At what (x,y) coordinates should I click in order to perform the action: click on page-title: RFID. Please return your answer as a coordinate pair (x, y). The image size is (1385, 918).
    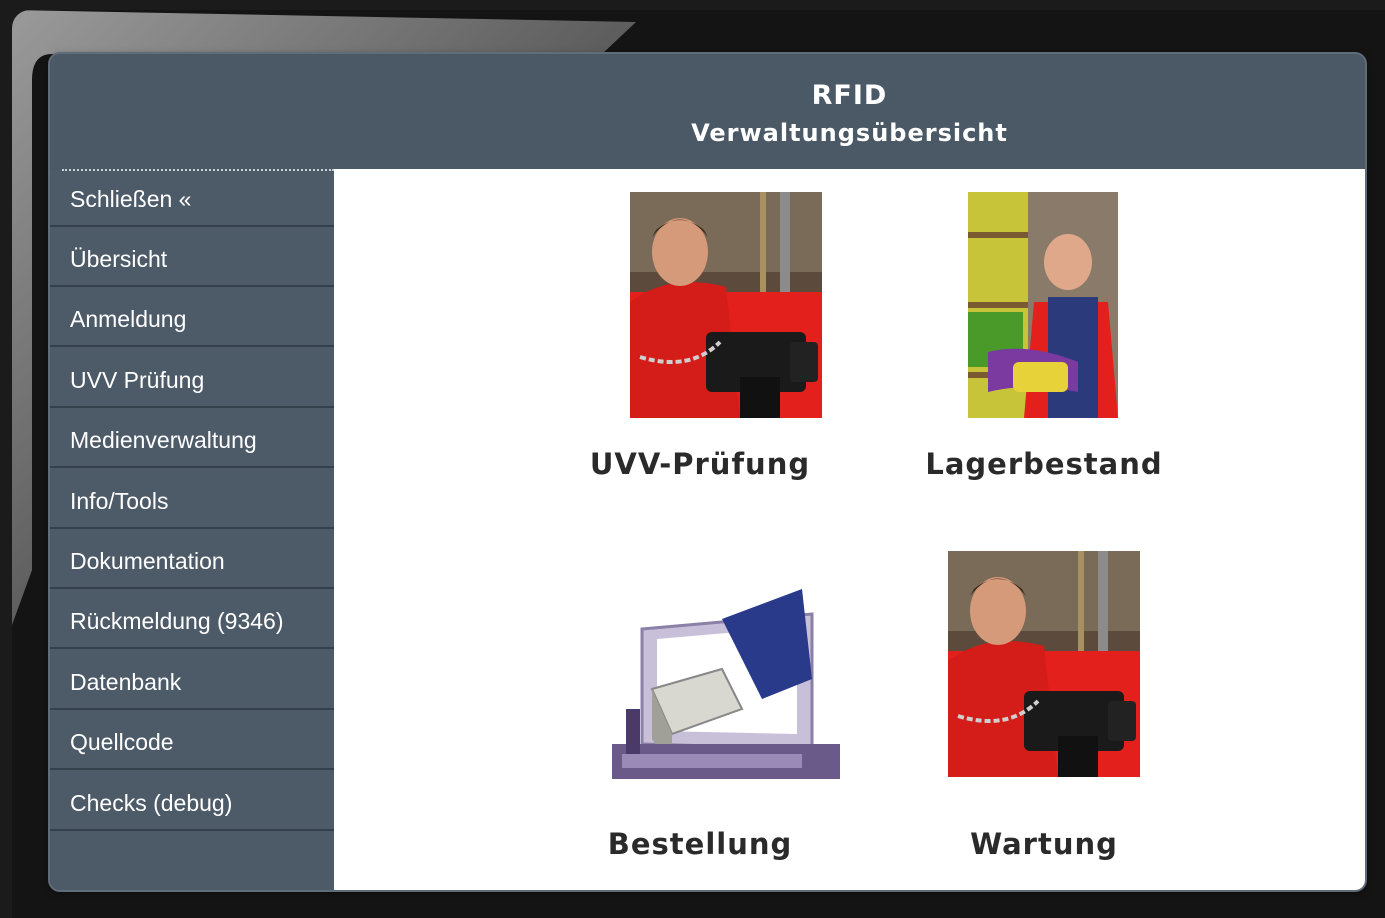
    Looking at the image, I should click on (849, 95).